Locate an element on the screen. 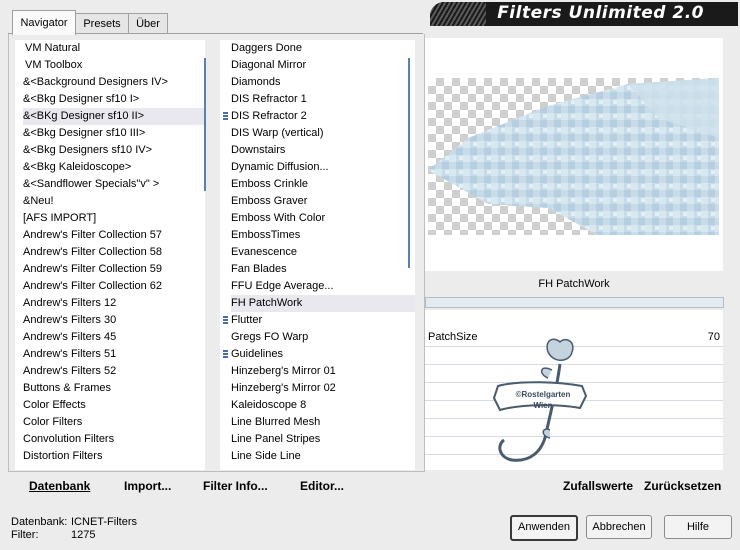  list-item-label: Andrew's Filters 12 is located at coordinates (70, 303).